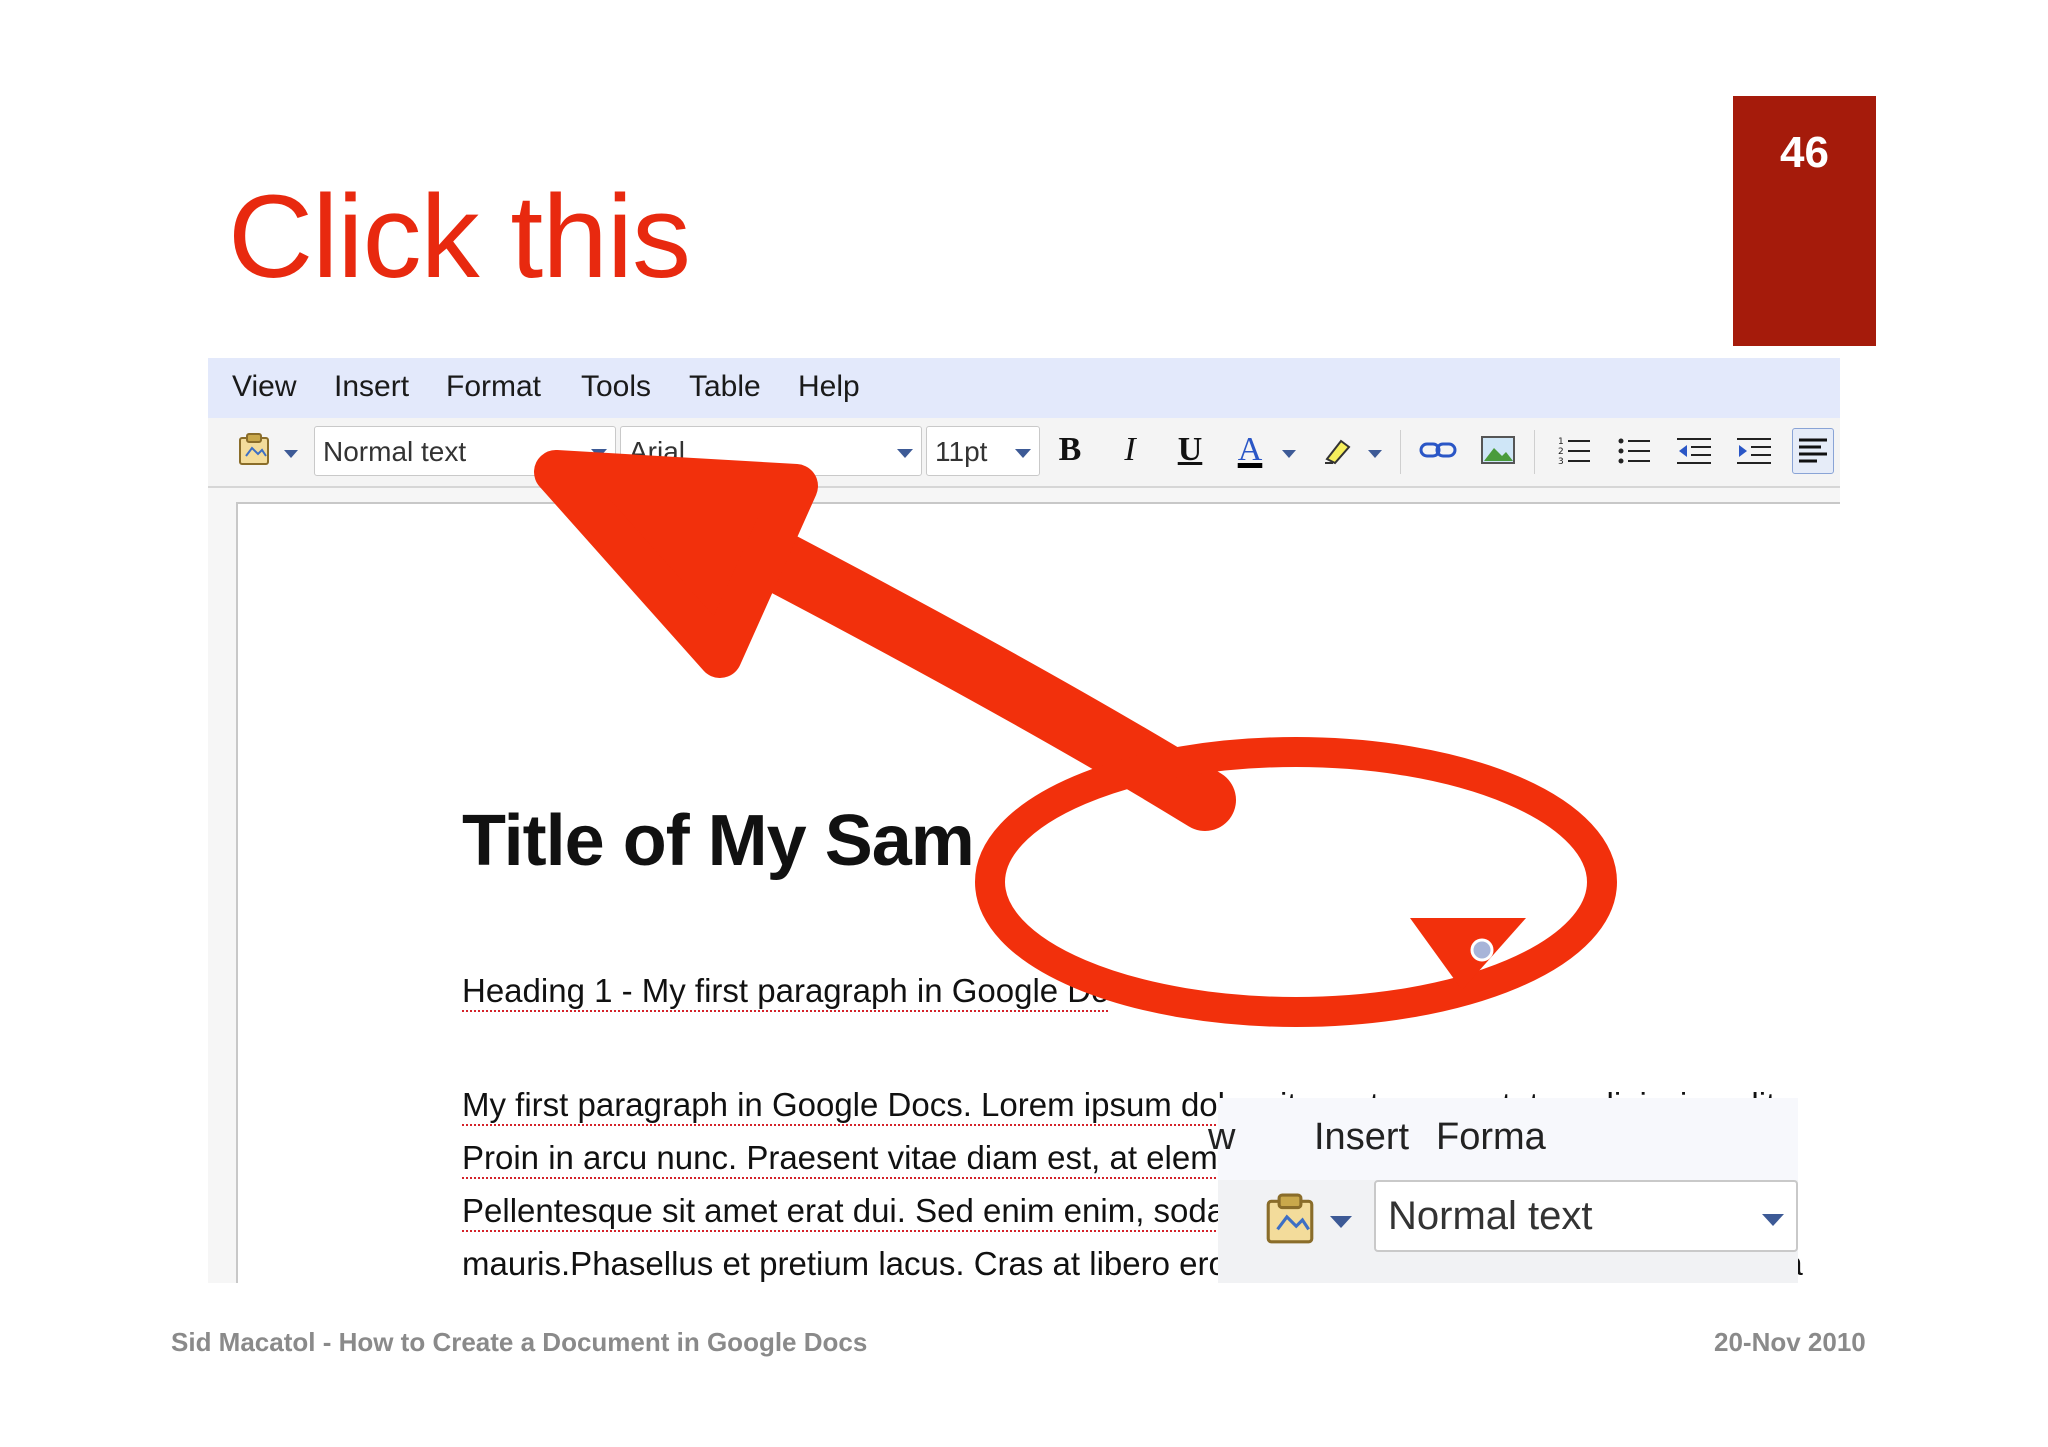 The width and height of the screenshot is (2048, 1447). I want to click on svg-text: 3, so click(1561, 462).